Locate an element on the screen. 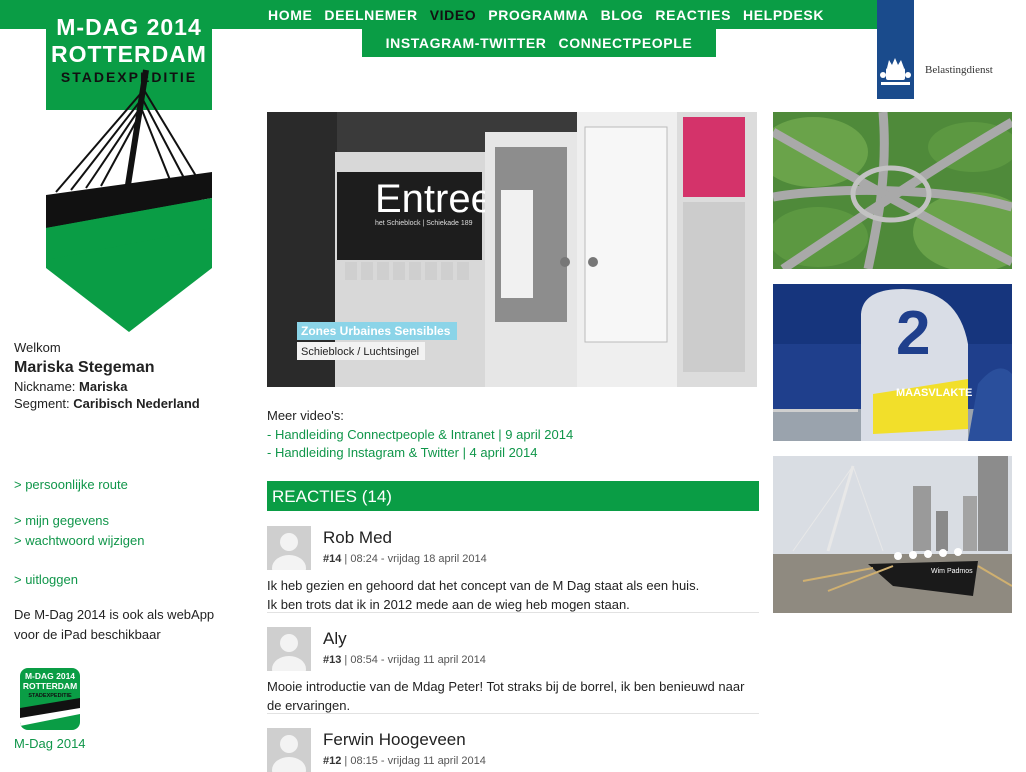 The width and height of the screenshot is (1026, 772). link-wachtwoord-wijzigen: > wachtwoord wijzigen is located at coordinates (79, 540).